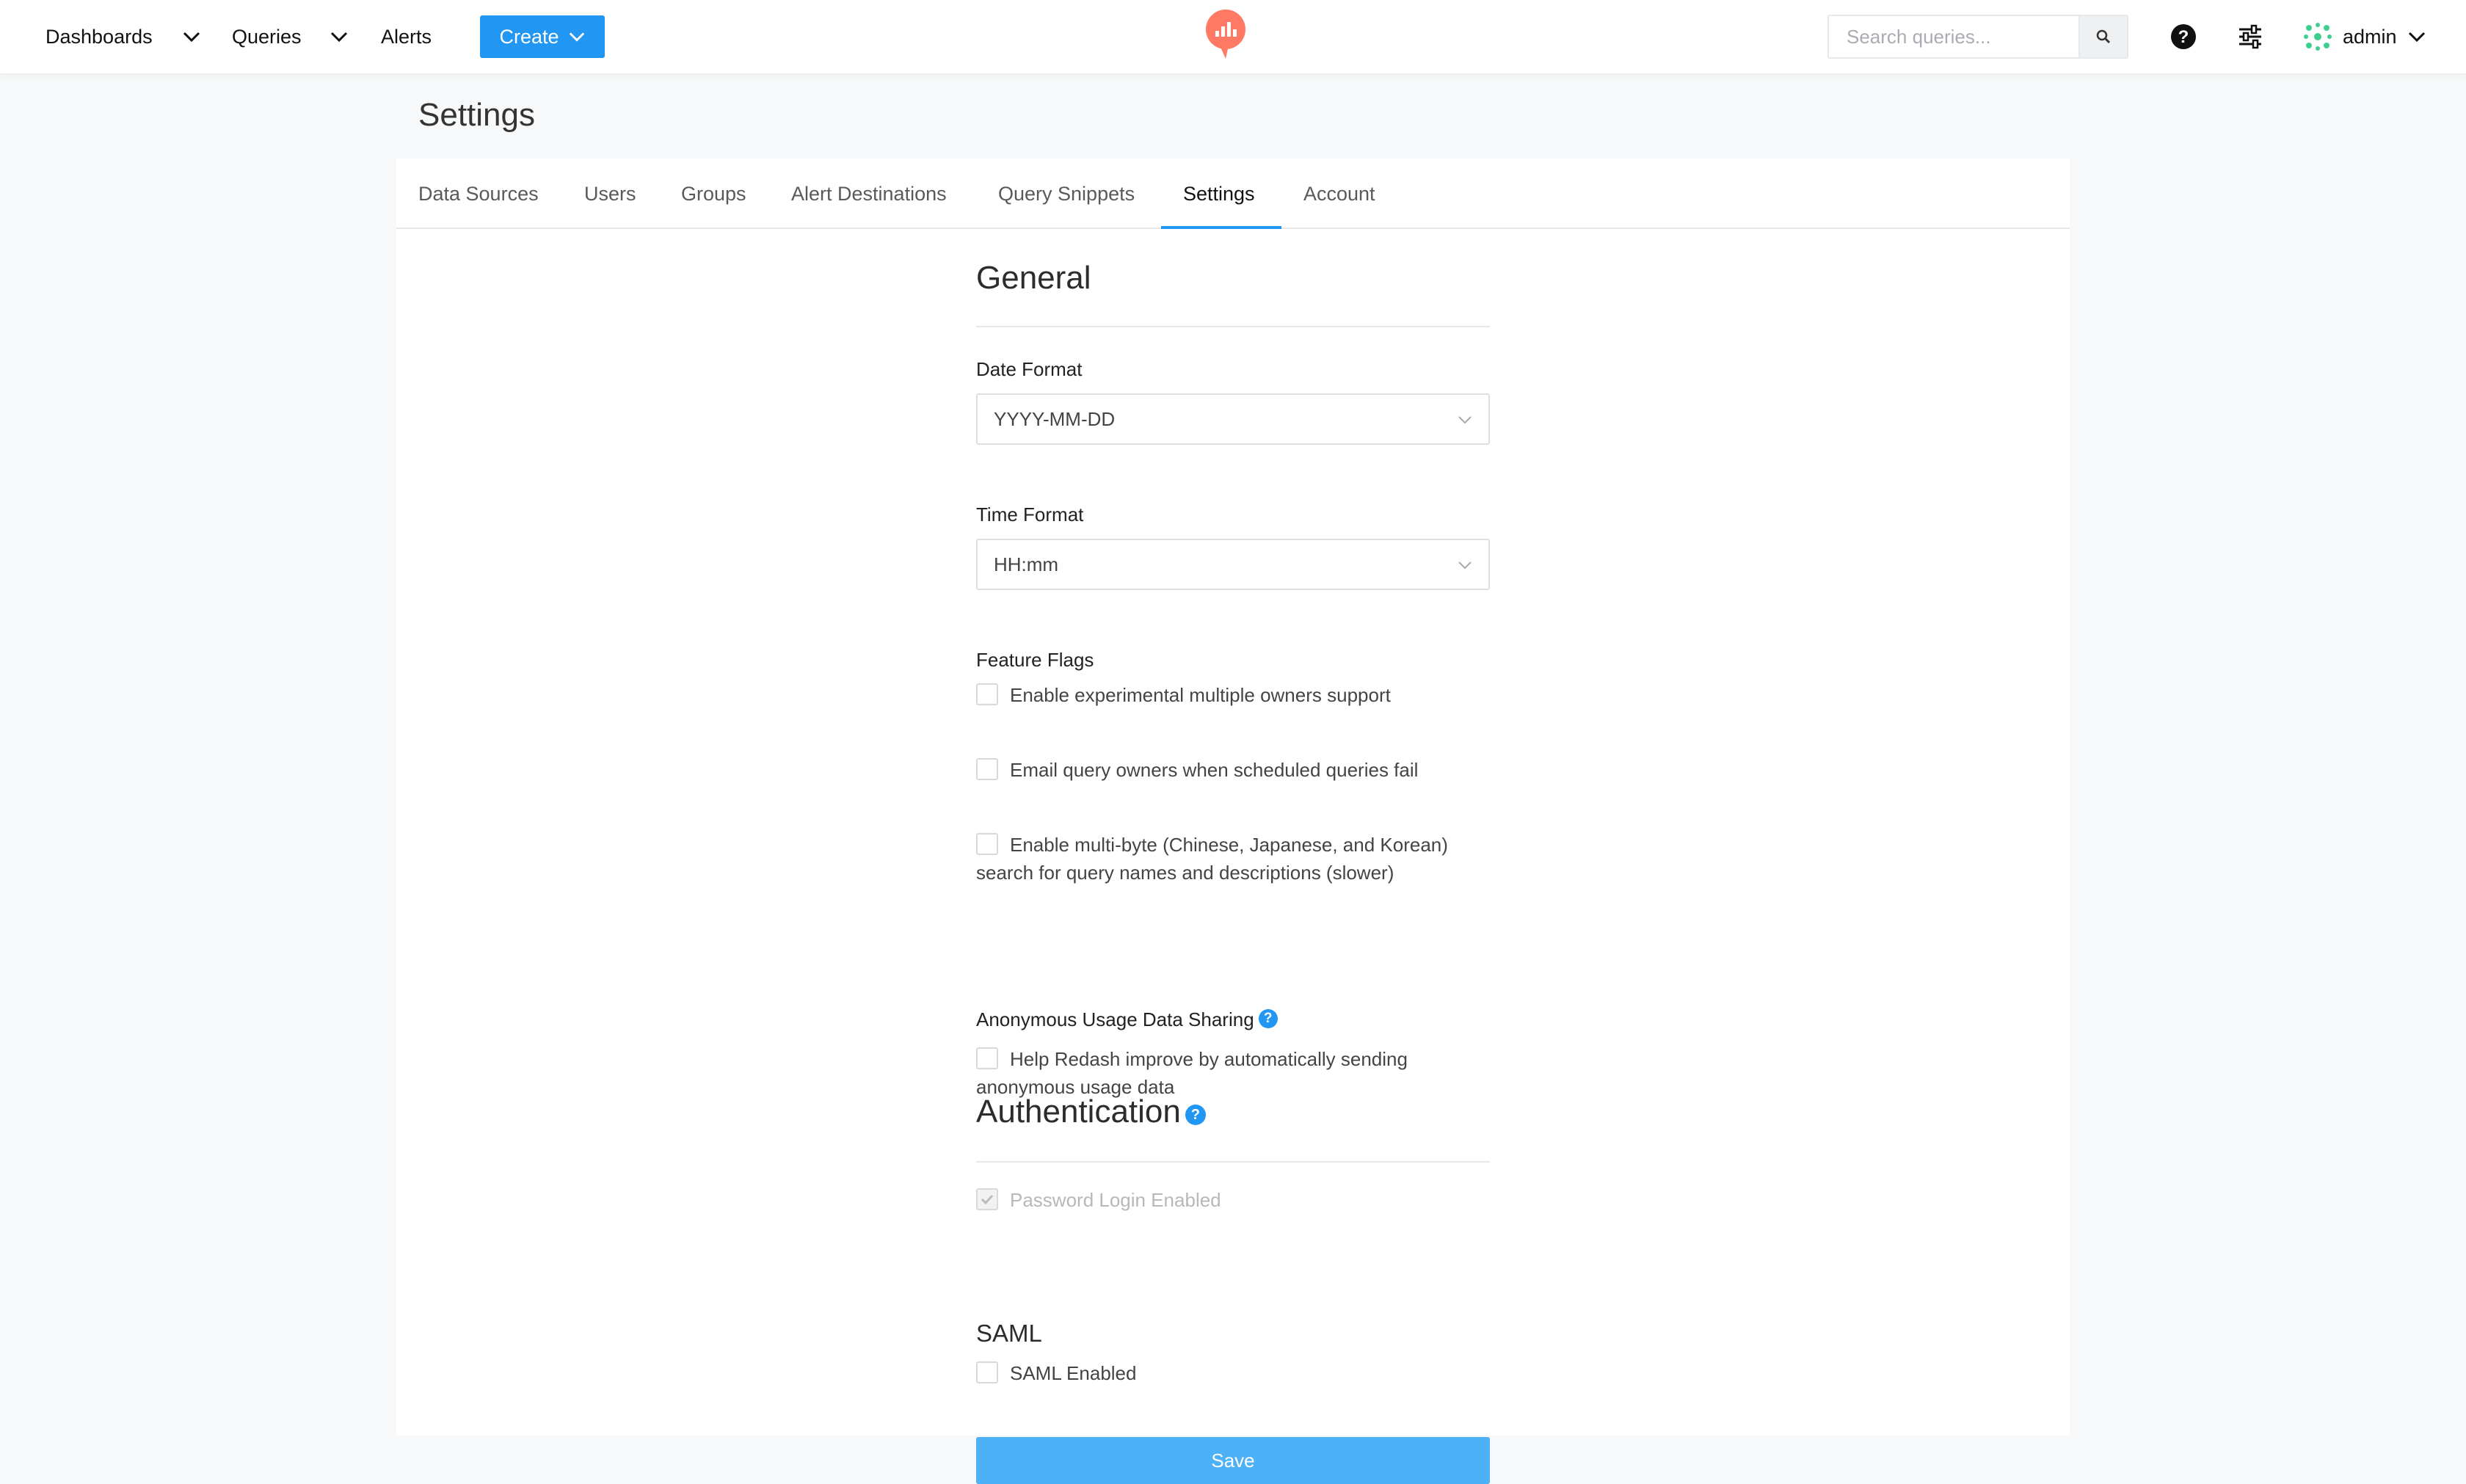 This screenshot has width=2466, height=1484. I want to click on time-format-value: HH:mm, so click(1026, 564).